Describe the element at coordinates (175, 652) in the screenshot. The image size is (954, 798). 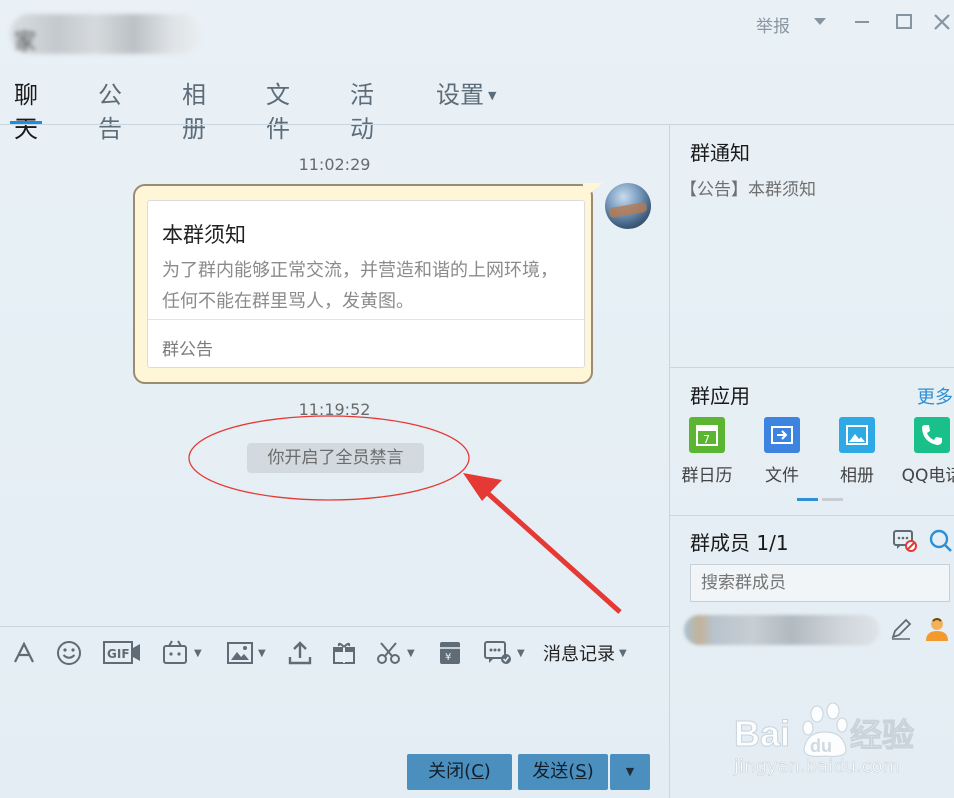
I see `video-chat-icon` at that location.